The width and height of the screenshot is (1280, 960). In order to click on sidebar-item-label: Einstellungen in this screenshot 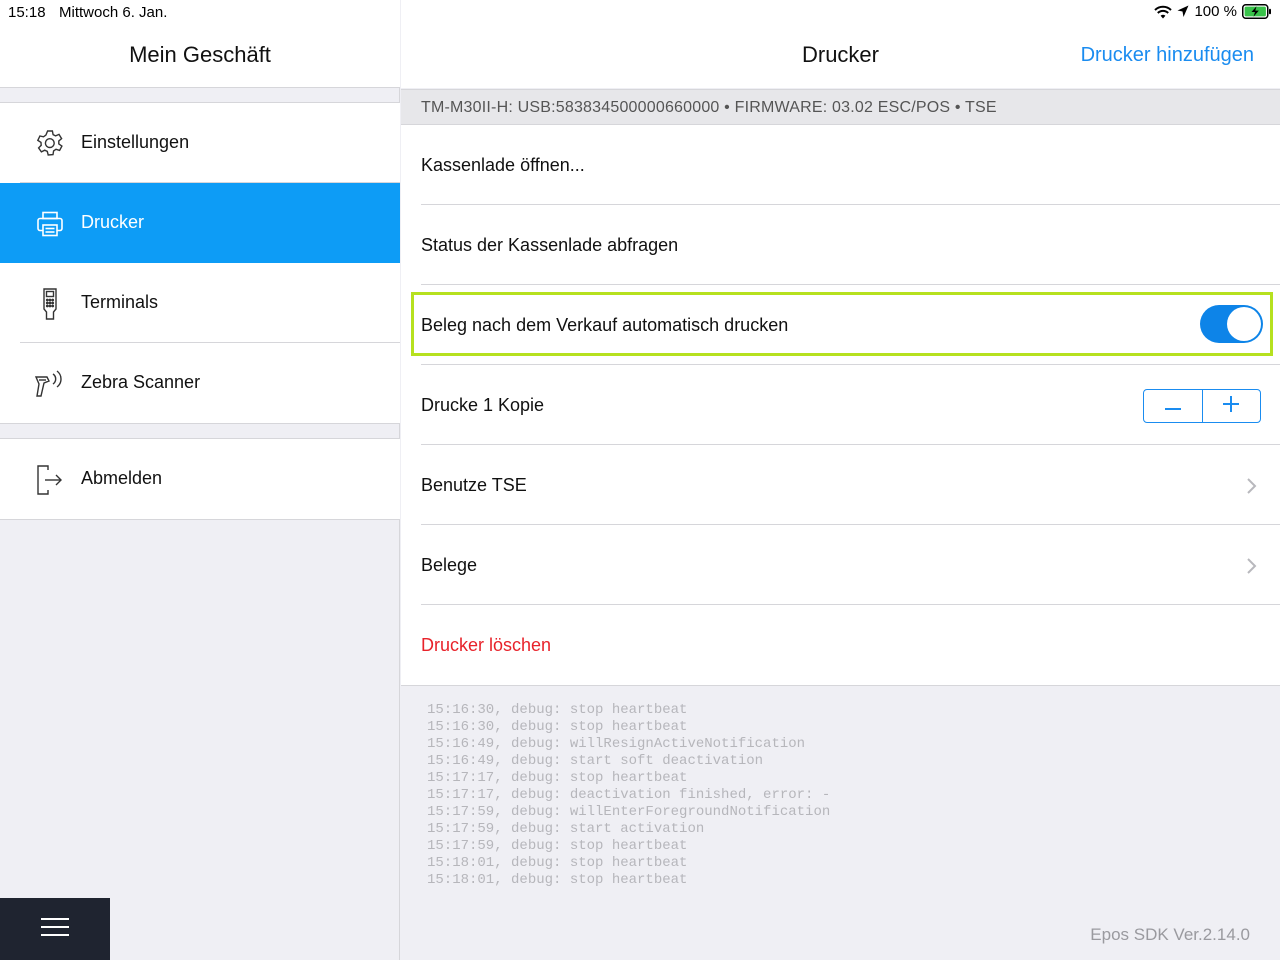, I will do `click(135, 142)`.